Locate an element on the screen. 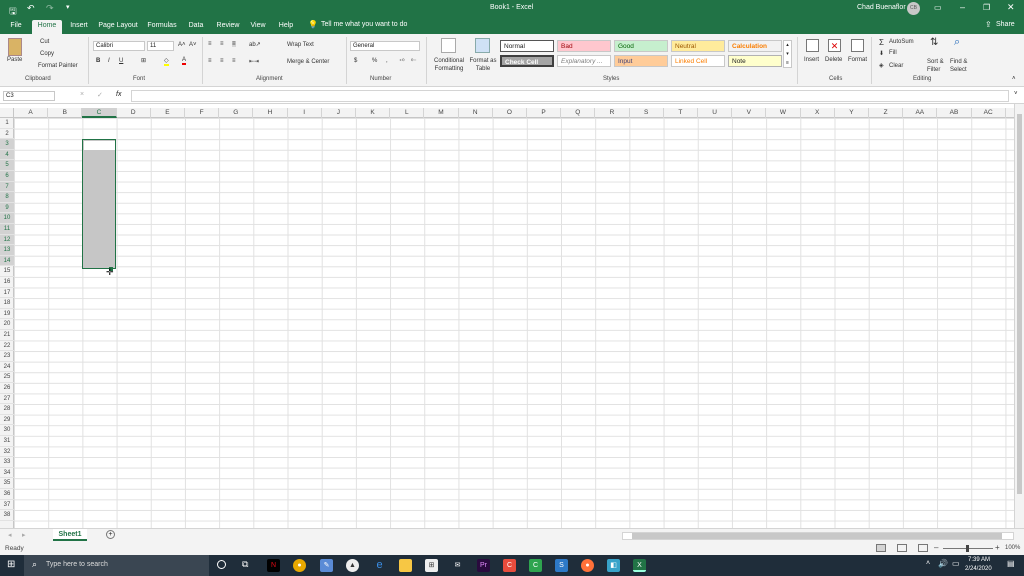 This screenshot has width=1024, height=576. file-explorer-icon is located at coordinates (405, 565).